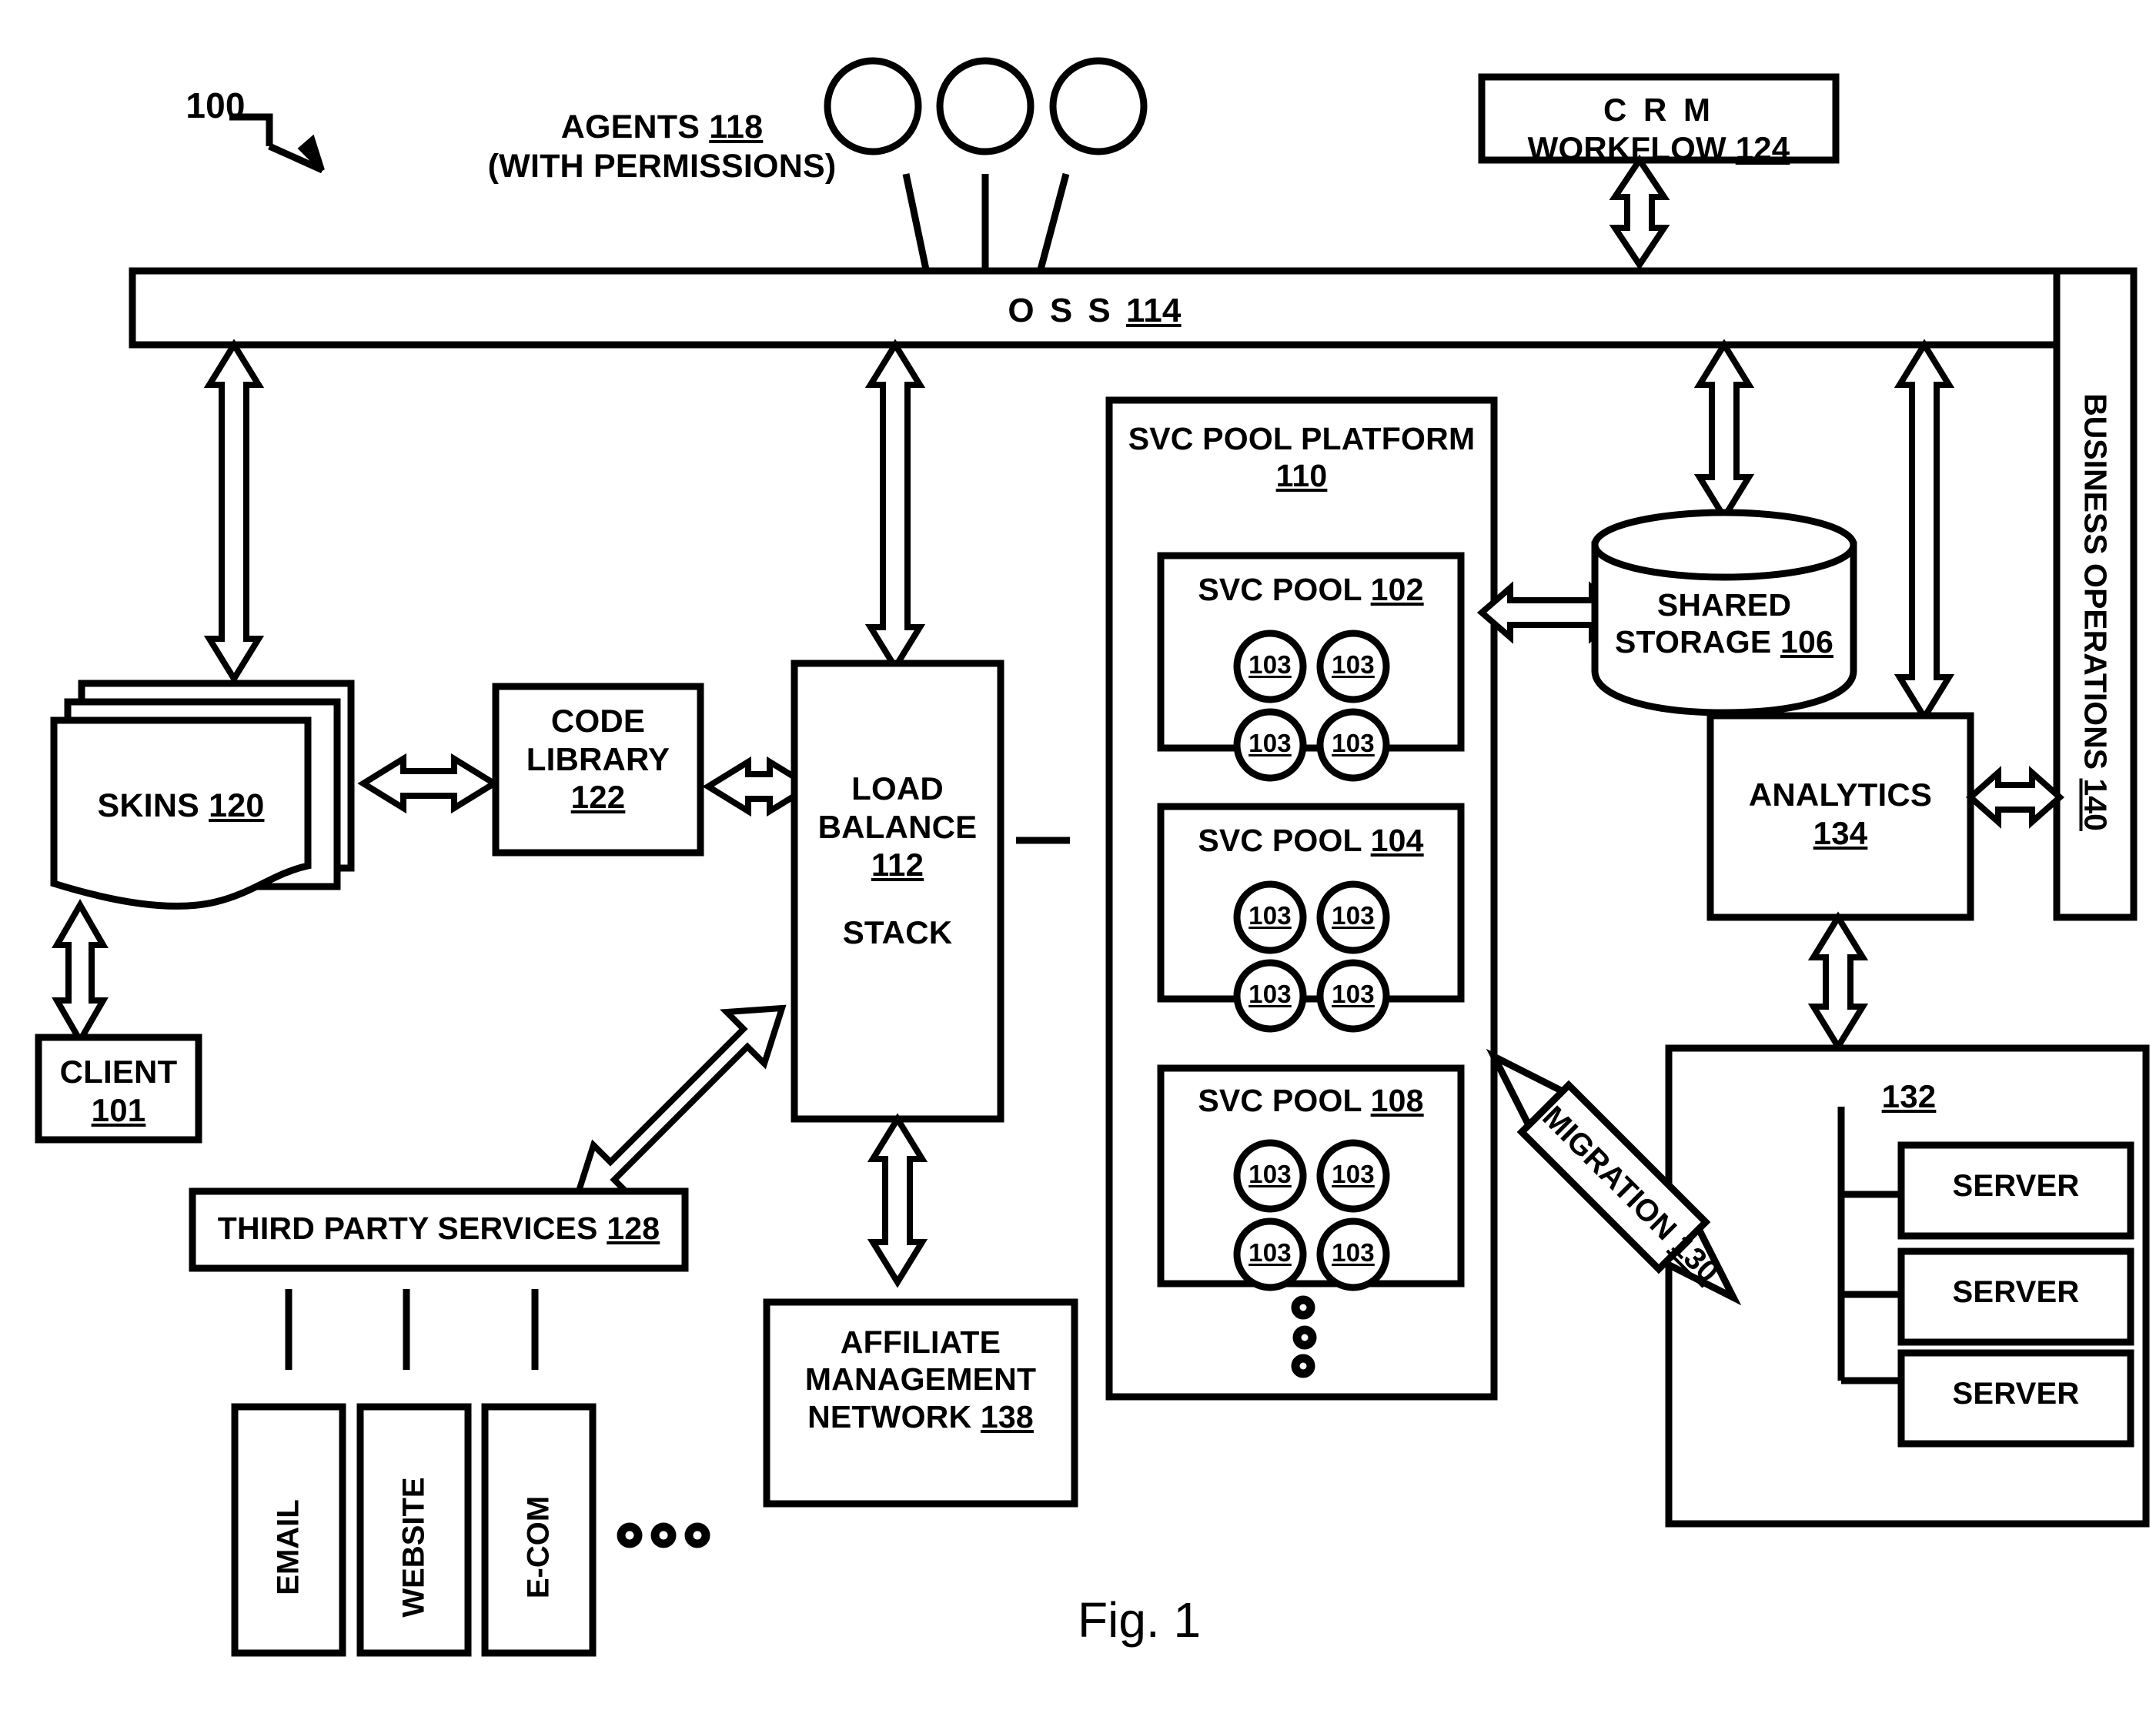  What do you see at coordinates (1270, 1174) in the screenshot?
I see `svc-node-label-108-1: 103` at bounding box center [1270, 1174].